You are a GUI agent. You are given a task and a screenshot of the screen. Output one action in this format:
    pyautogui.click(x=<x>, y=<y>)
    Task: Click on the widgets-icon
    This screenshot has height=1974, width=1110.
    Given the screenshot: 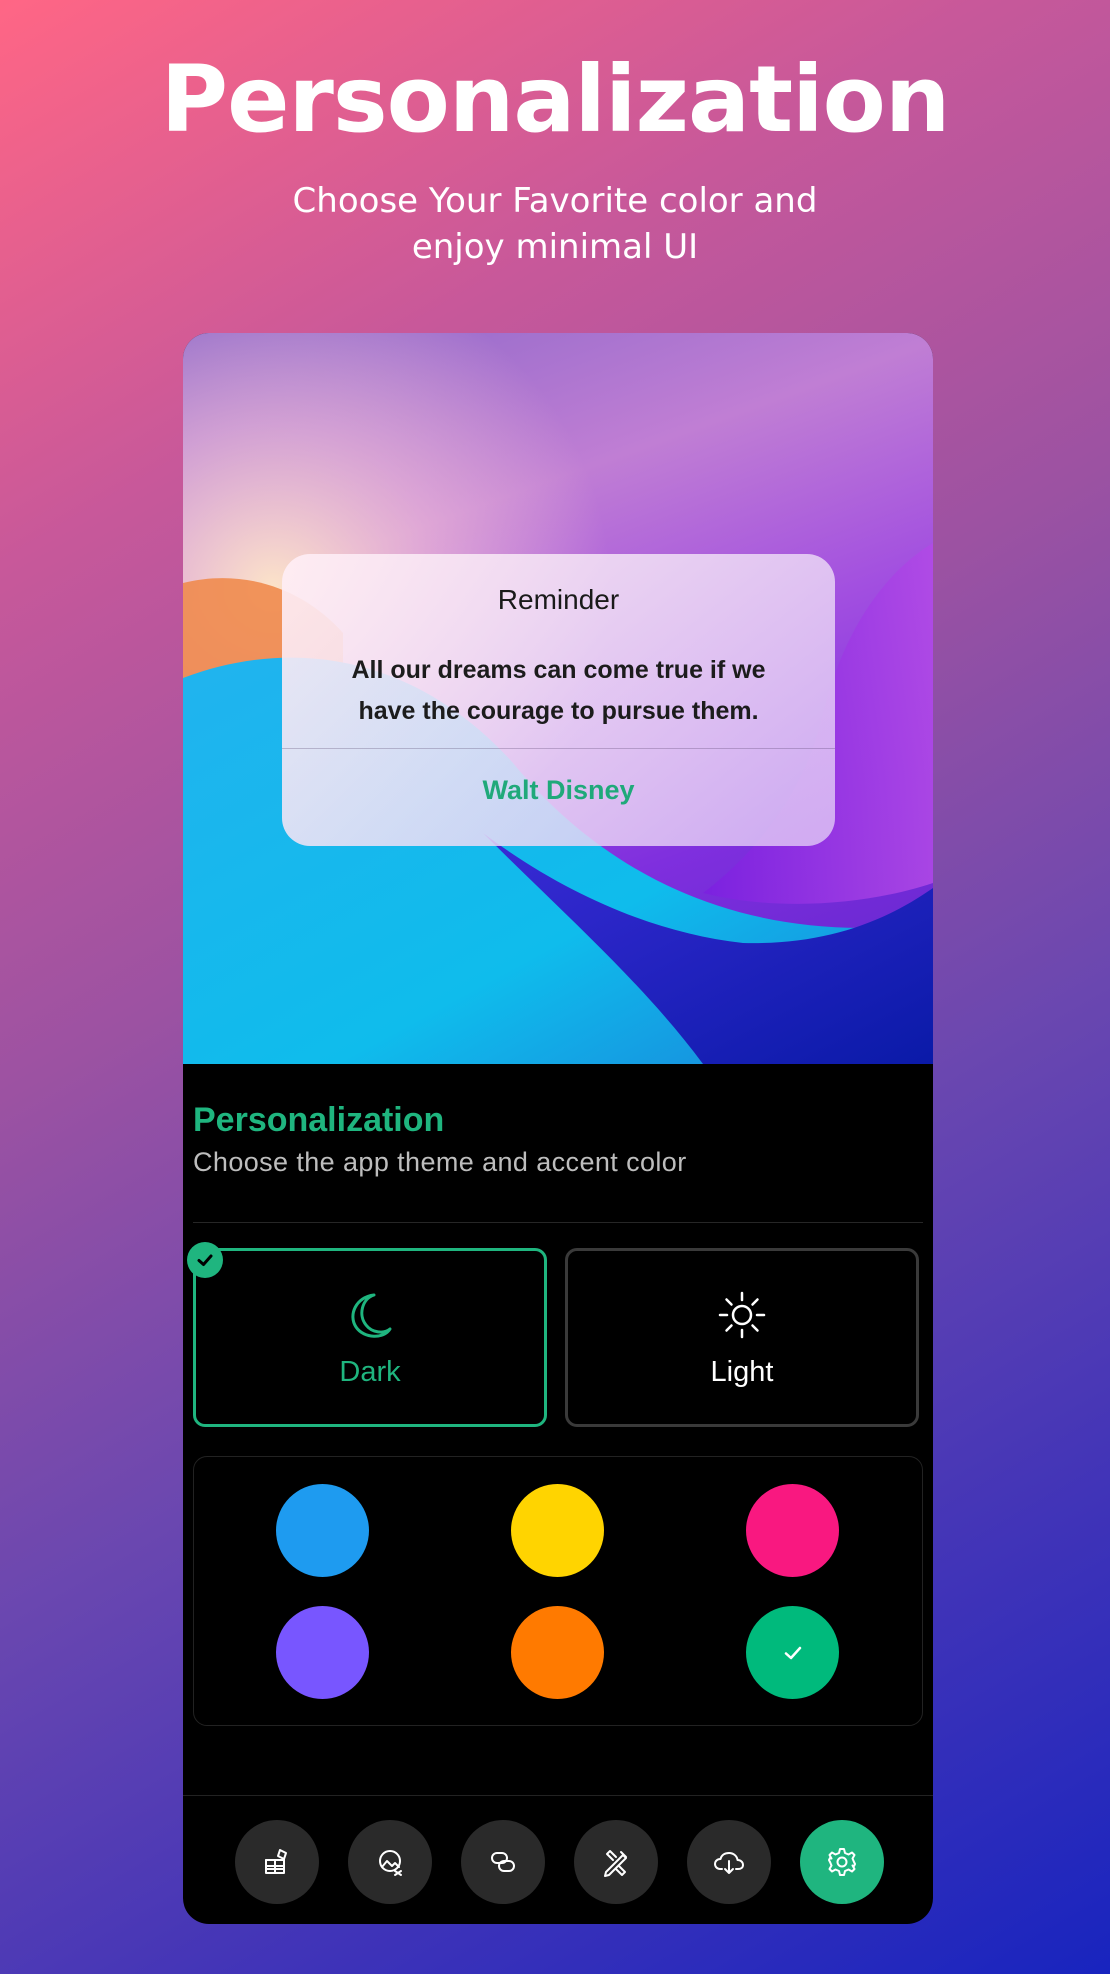 What is the action you would take?
    pyautogui.click(x=276, y=1861)
    